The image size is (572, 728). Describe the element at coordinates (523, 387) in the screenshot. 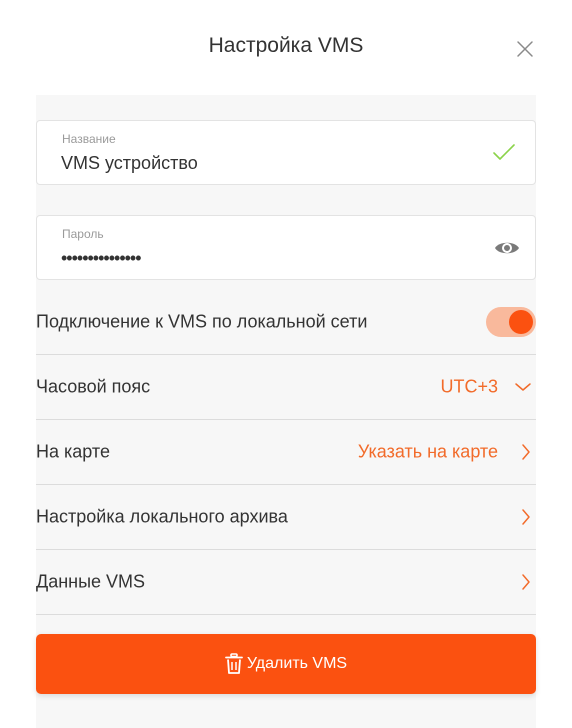

I see `chevron-down-icon` at that location.